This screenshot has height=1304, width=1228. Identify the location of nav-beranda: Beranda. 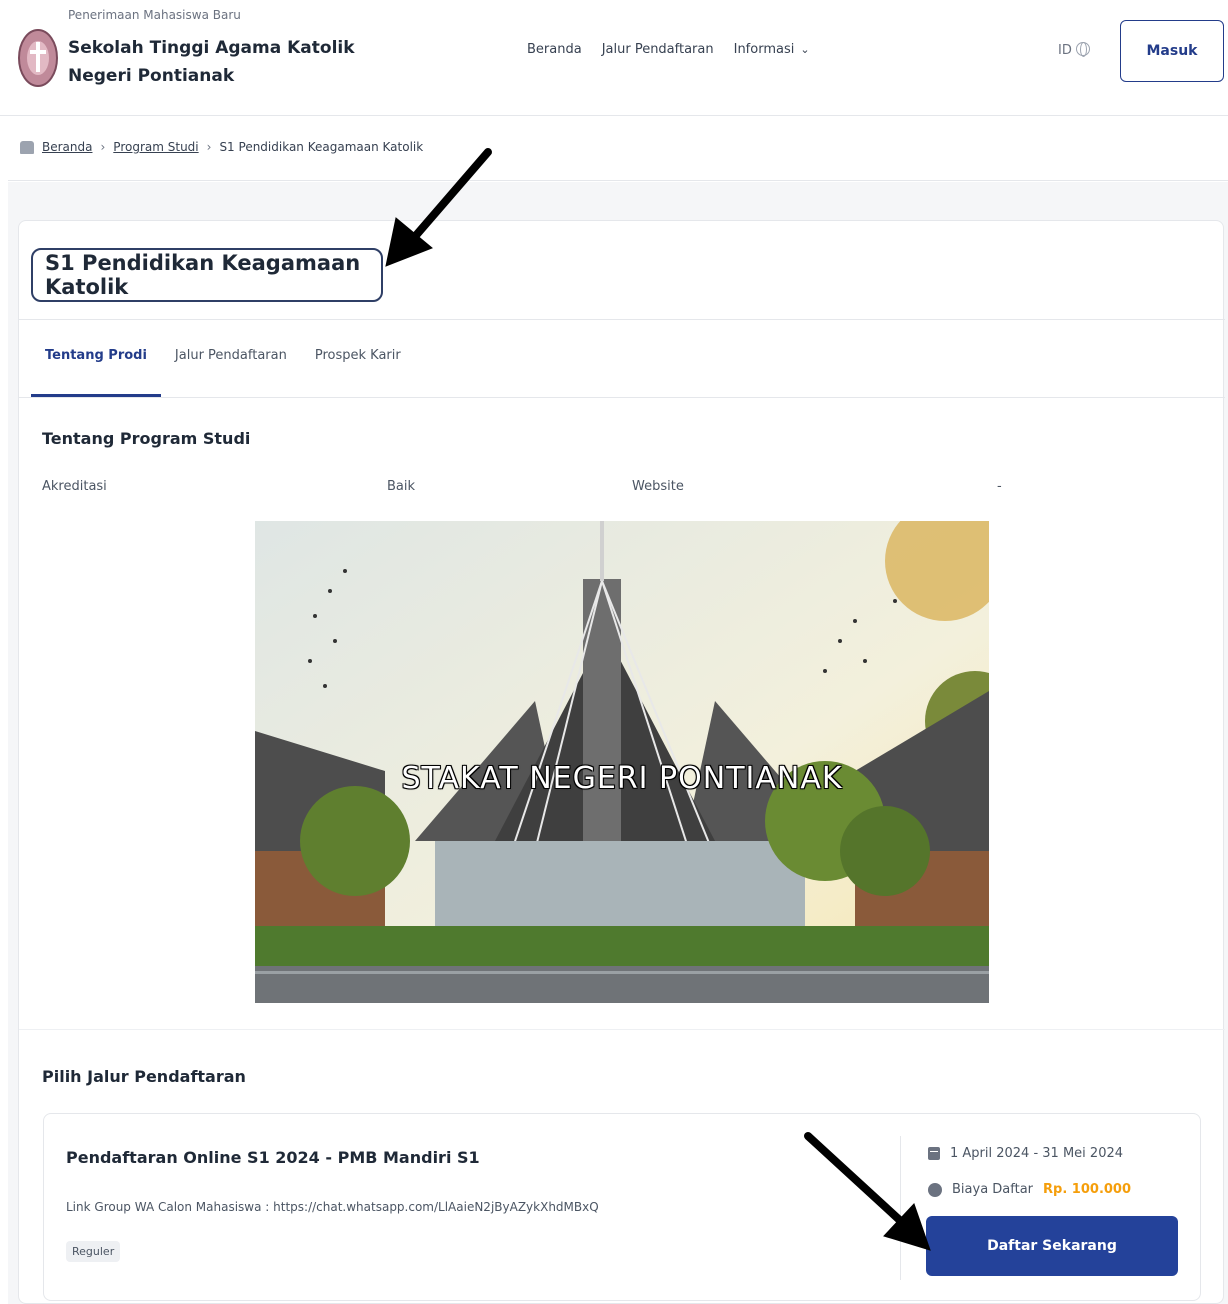
(554, 49).